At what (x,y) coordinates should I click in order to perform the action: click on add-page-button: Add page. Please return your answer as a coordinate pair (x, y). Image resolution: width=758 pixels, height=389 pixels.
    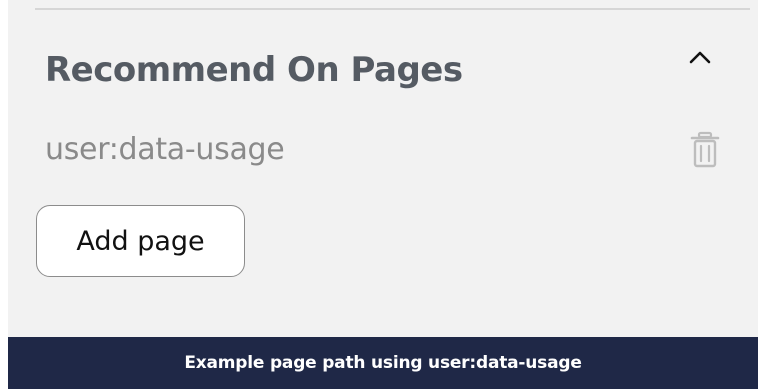
    Looking at the image, I should click on (140, 241).